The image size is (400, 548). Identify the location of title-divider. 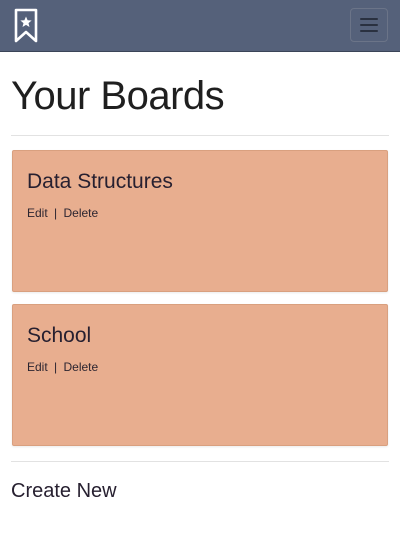
(200, 135).